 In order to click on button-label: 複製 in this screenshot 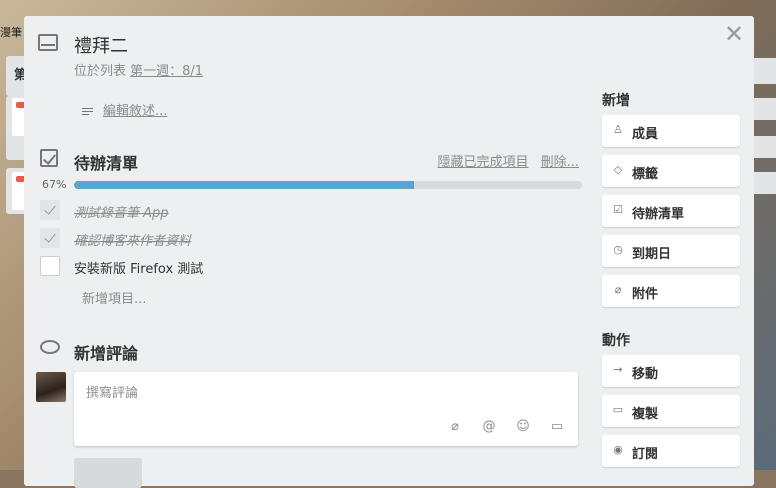, I will do `click(645, 414)`.